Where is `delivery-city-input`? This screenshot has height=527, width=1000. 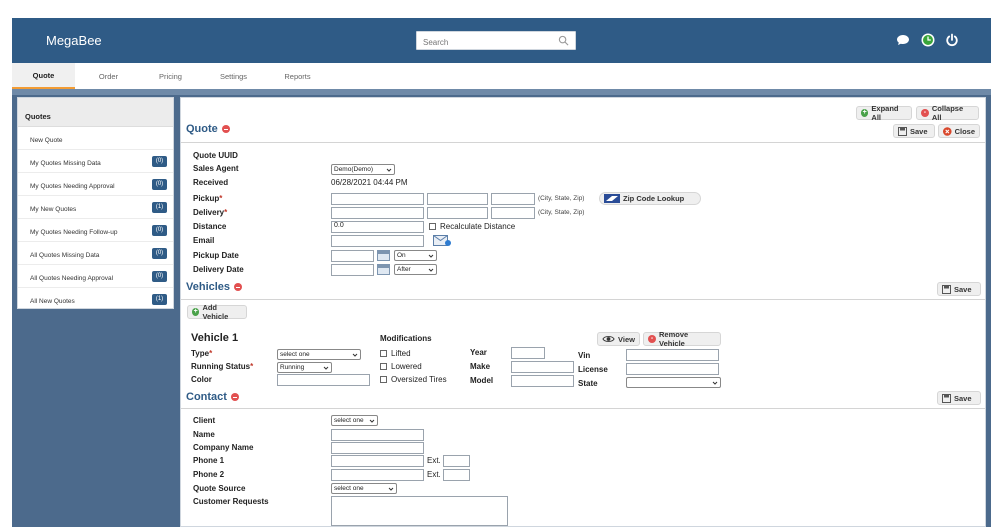 delivery-city-input is located at coordinates (377, 213).